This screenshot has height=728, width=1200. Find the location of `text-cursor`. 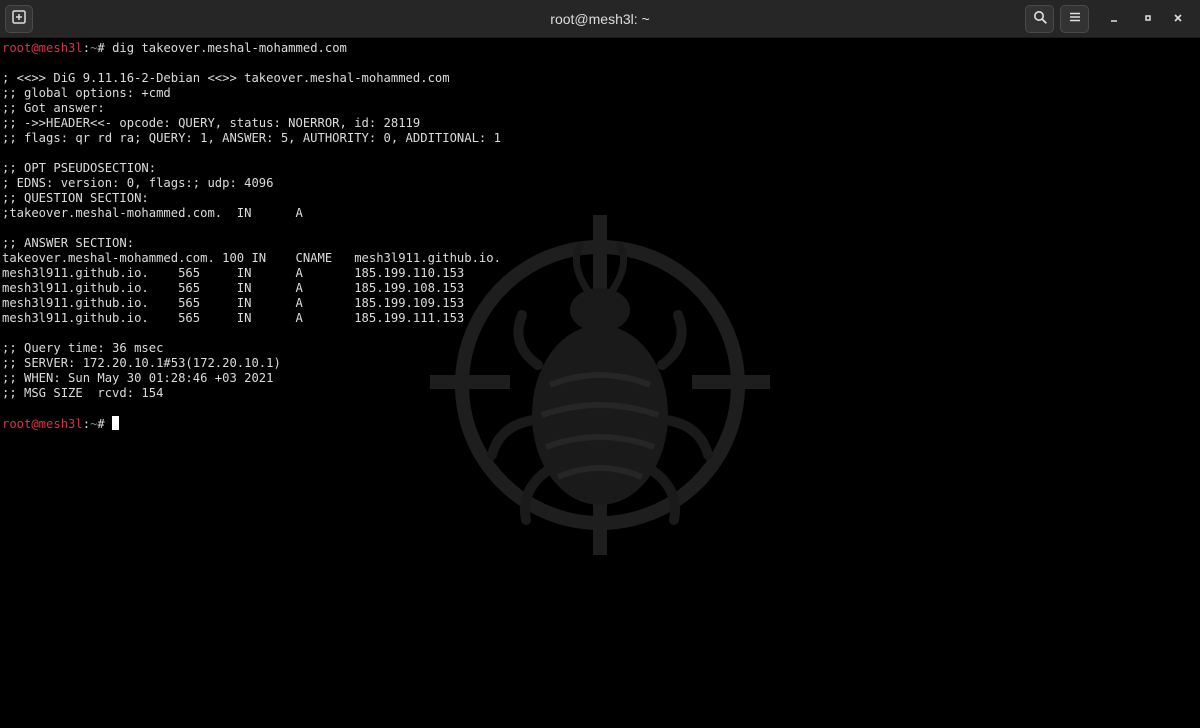

text-cursor is located at coordinates (116, 423).